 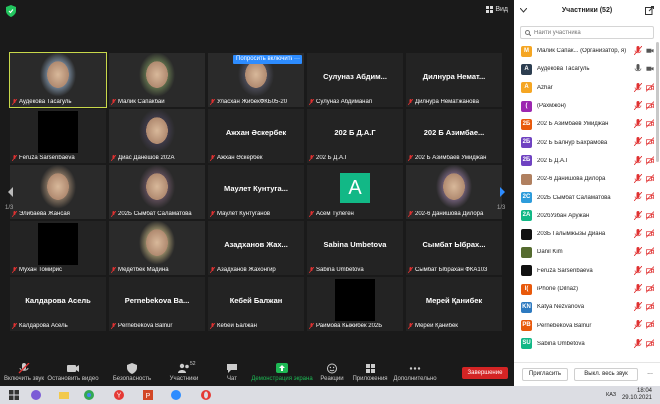 I want to click on participant-row: 2А 202бУзбан Аружан, so click(x=587, y=216).